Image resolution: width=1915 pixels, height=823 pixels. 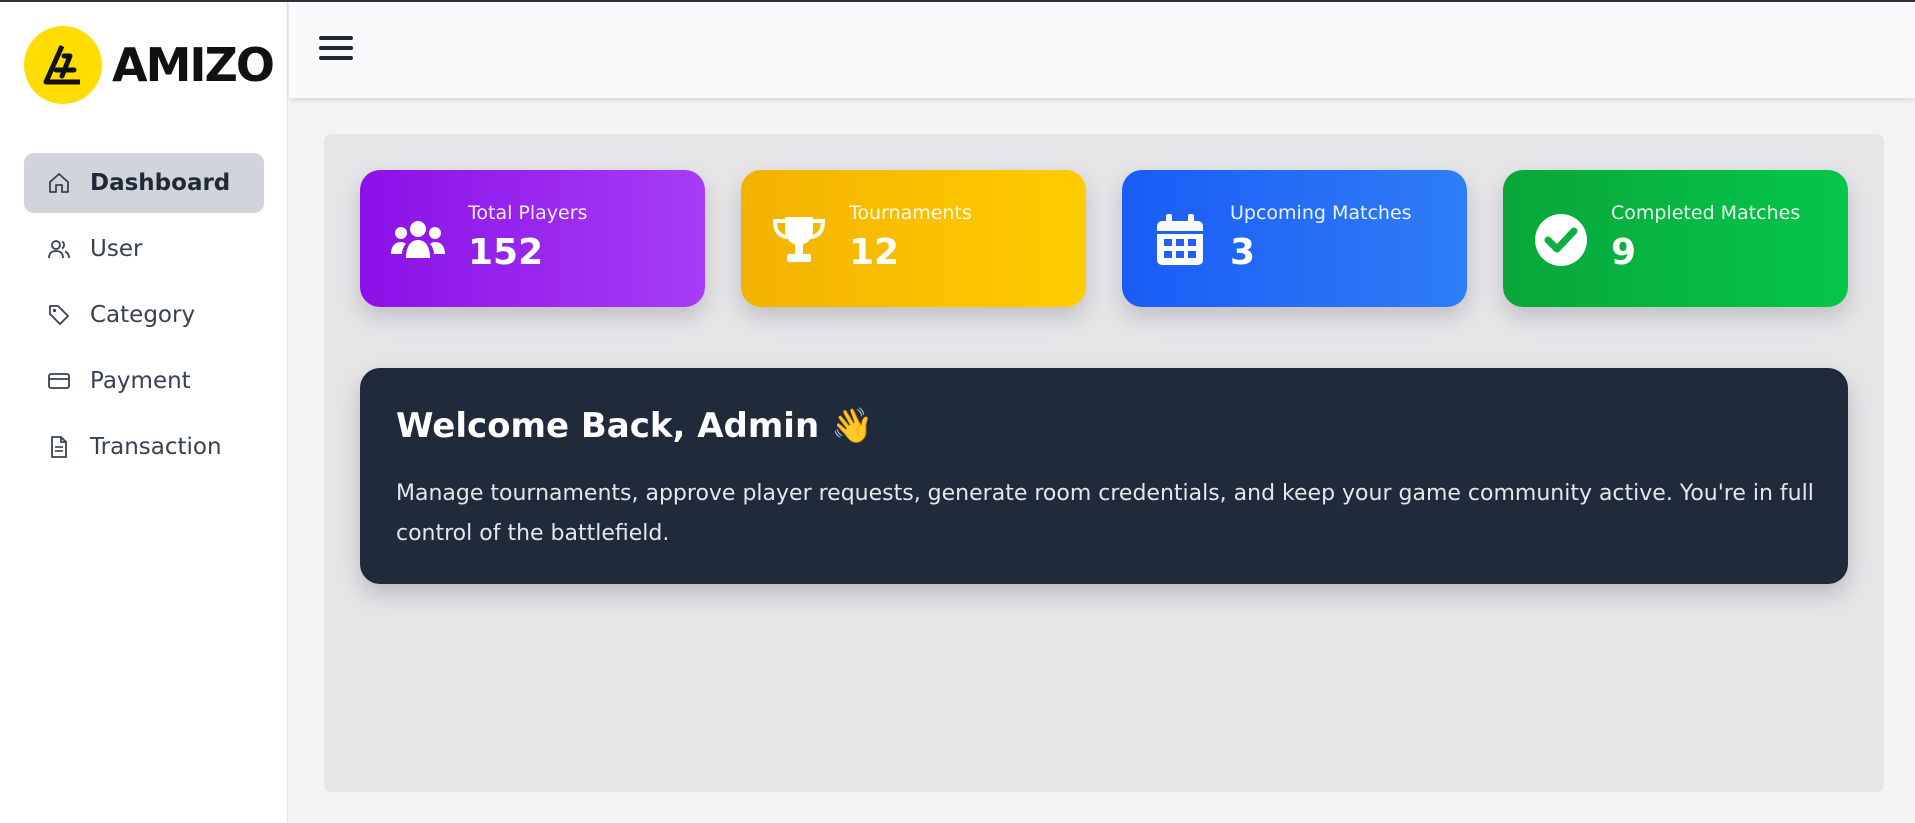 I want to click on sidebar-item-label: Transaction, so click(x=156, y=447).